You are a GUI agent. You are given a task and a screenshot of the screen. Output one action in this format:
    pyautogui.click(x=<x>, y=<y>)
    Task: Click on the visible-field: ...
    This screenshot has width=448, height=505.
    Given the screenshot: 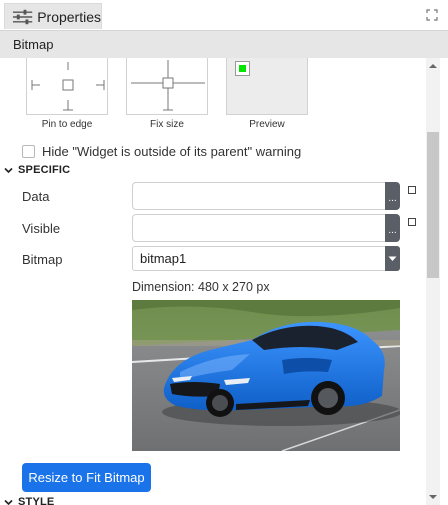 What is the action you would take?
    pyautogui.click(x=266, y=228)
    